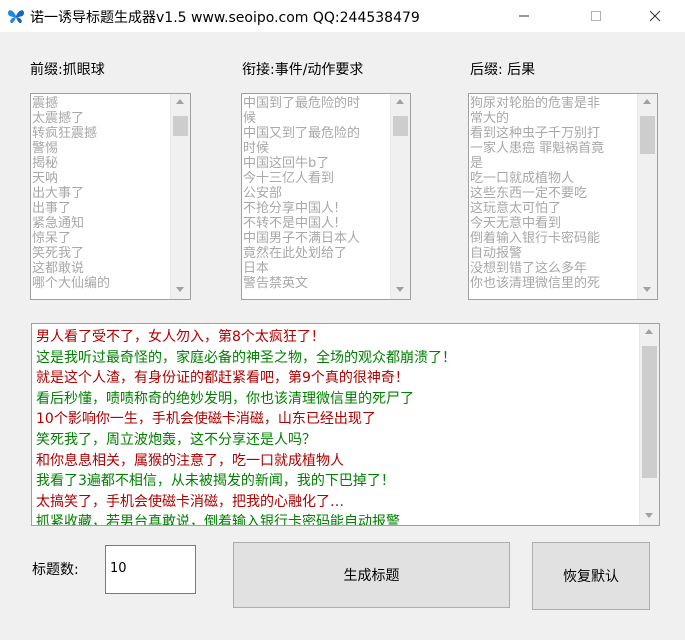 This screenshot has width=685, height=640. Describe the element at coordinates (371, 575) in the screenshot. I see `generate-button: 生成标题` at that location.